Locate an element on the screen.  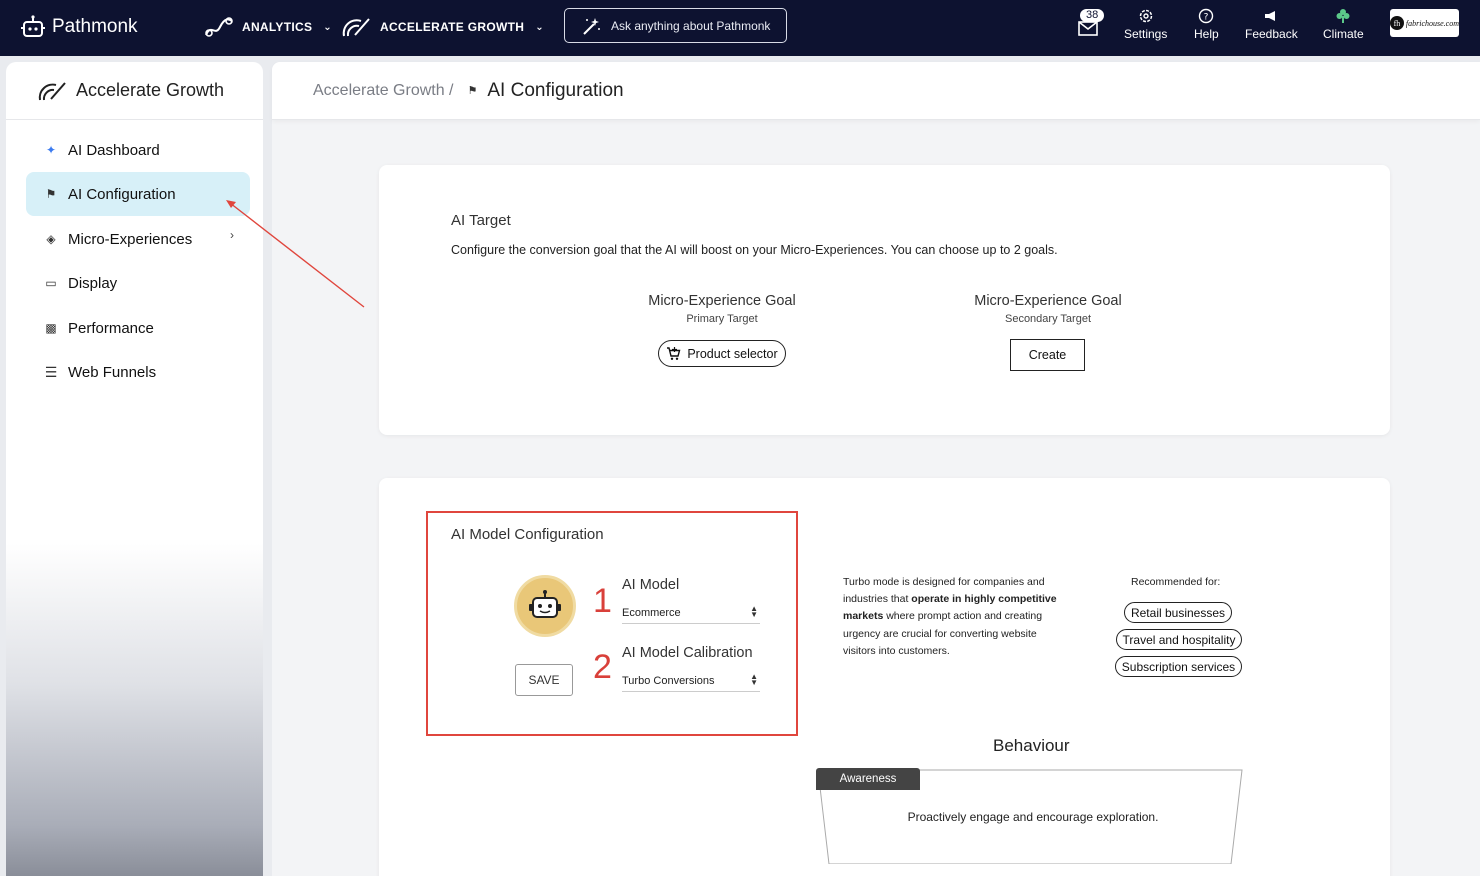
mail-icon is located at coordinates (1088, 28).